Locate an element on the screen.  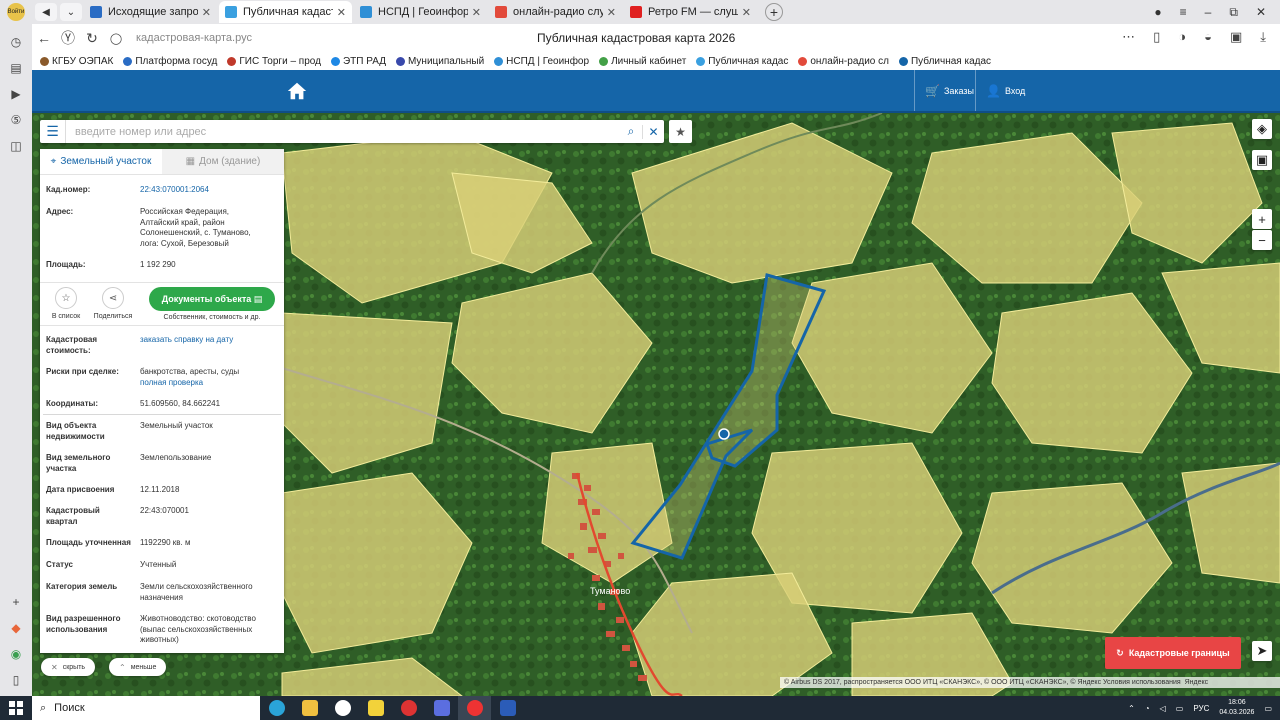
yandex-icon: Ⓨ is located at coordinates (68, 38).